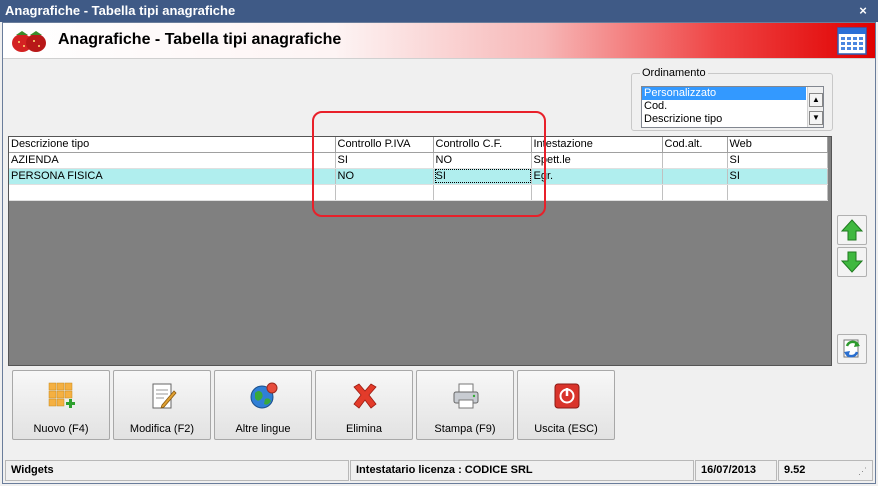 This screenshot has width=878, height=486. I want to click on delete-x-icon, so click(365, 396).